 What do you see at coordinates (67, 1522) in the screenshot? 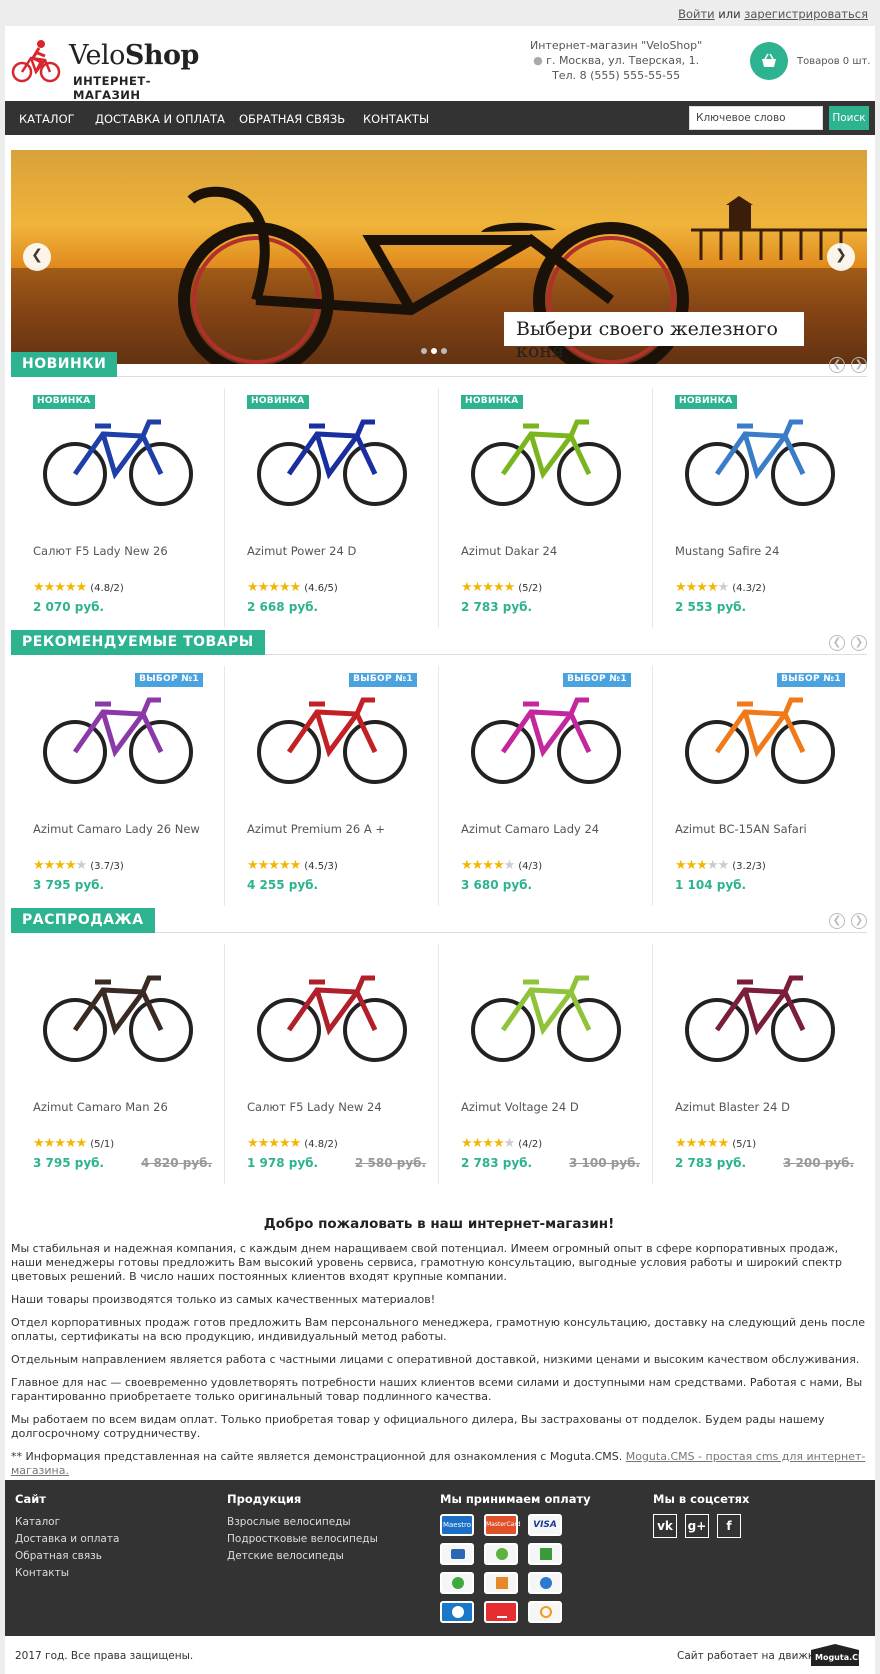
I see `footer-link-catalog: Каталог` at bounding box center [67, 1522].